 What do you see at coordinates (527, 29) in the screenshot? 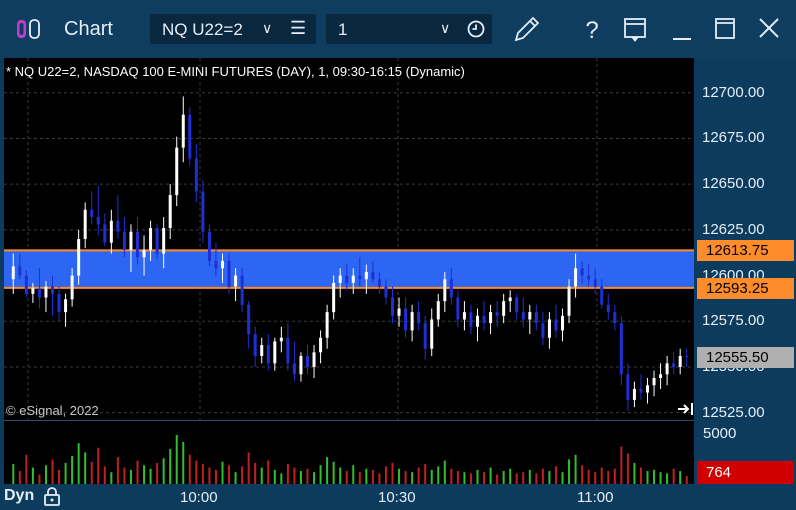
I see `pencil-icon` at bounding box center [527, 29].